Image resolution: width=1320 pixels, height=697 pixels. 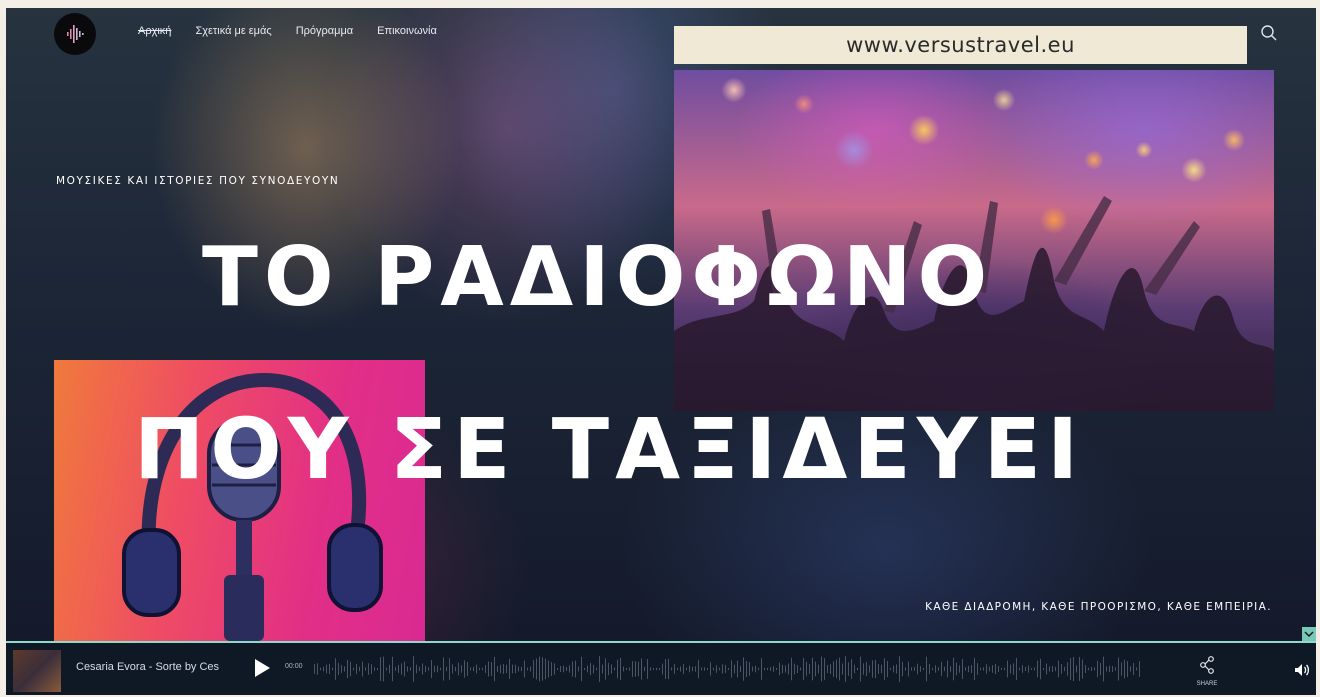 What do you see at coordinates (262, 668) in the screenshot?
I see `play-icon` at bounding box center [262, 668].